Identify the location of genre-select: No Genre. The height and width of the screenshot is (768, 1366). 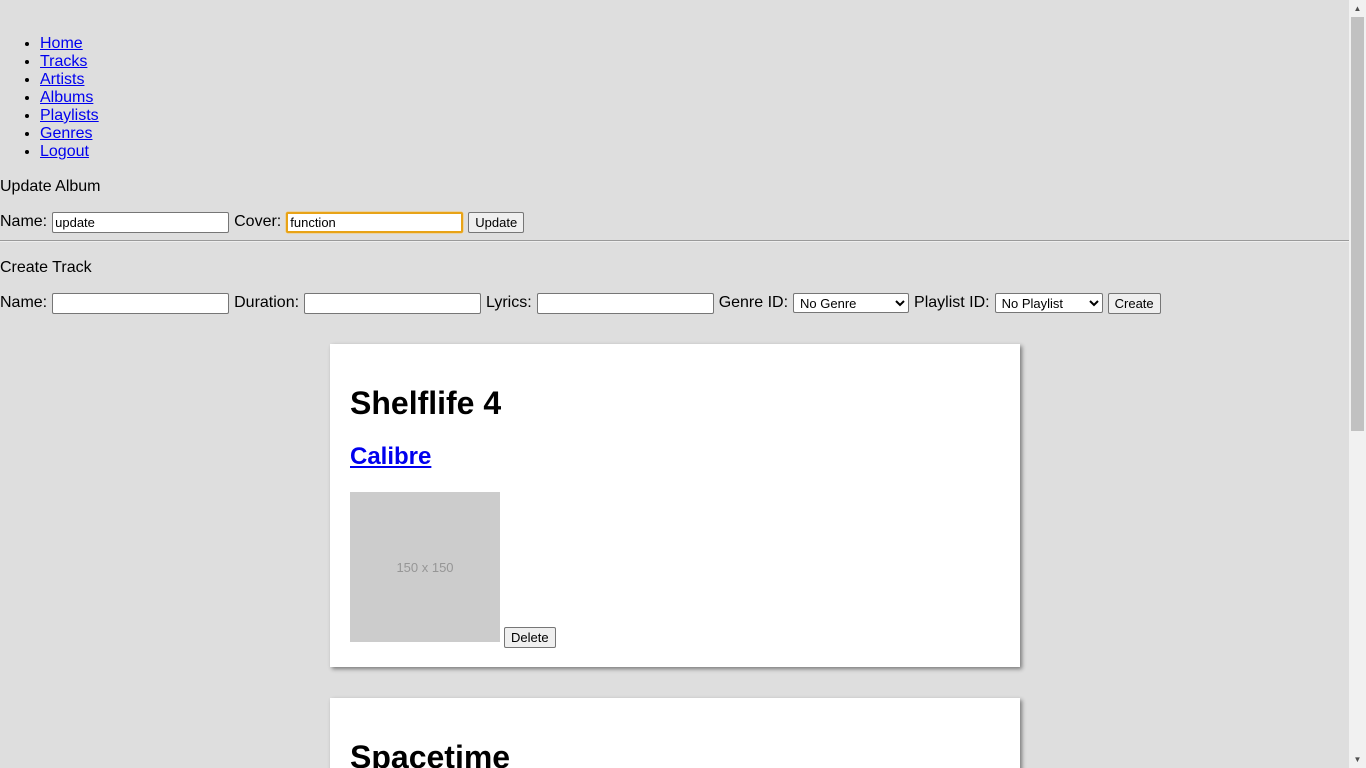
(851, 303).